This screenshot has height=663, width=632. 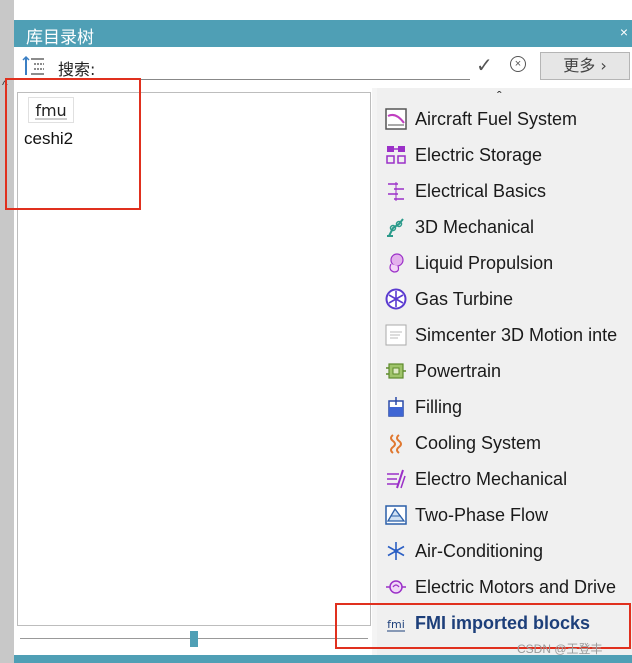 What do you see at coordinates (396, 479) in the screenshot?
I see `electro-mechanical-icon` at bounding box center [396, 479].